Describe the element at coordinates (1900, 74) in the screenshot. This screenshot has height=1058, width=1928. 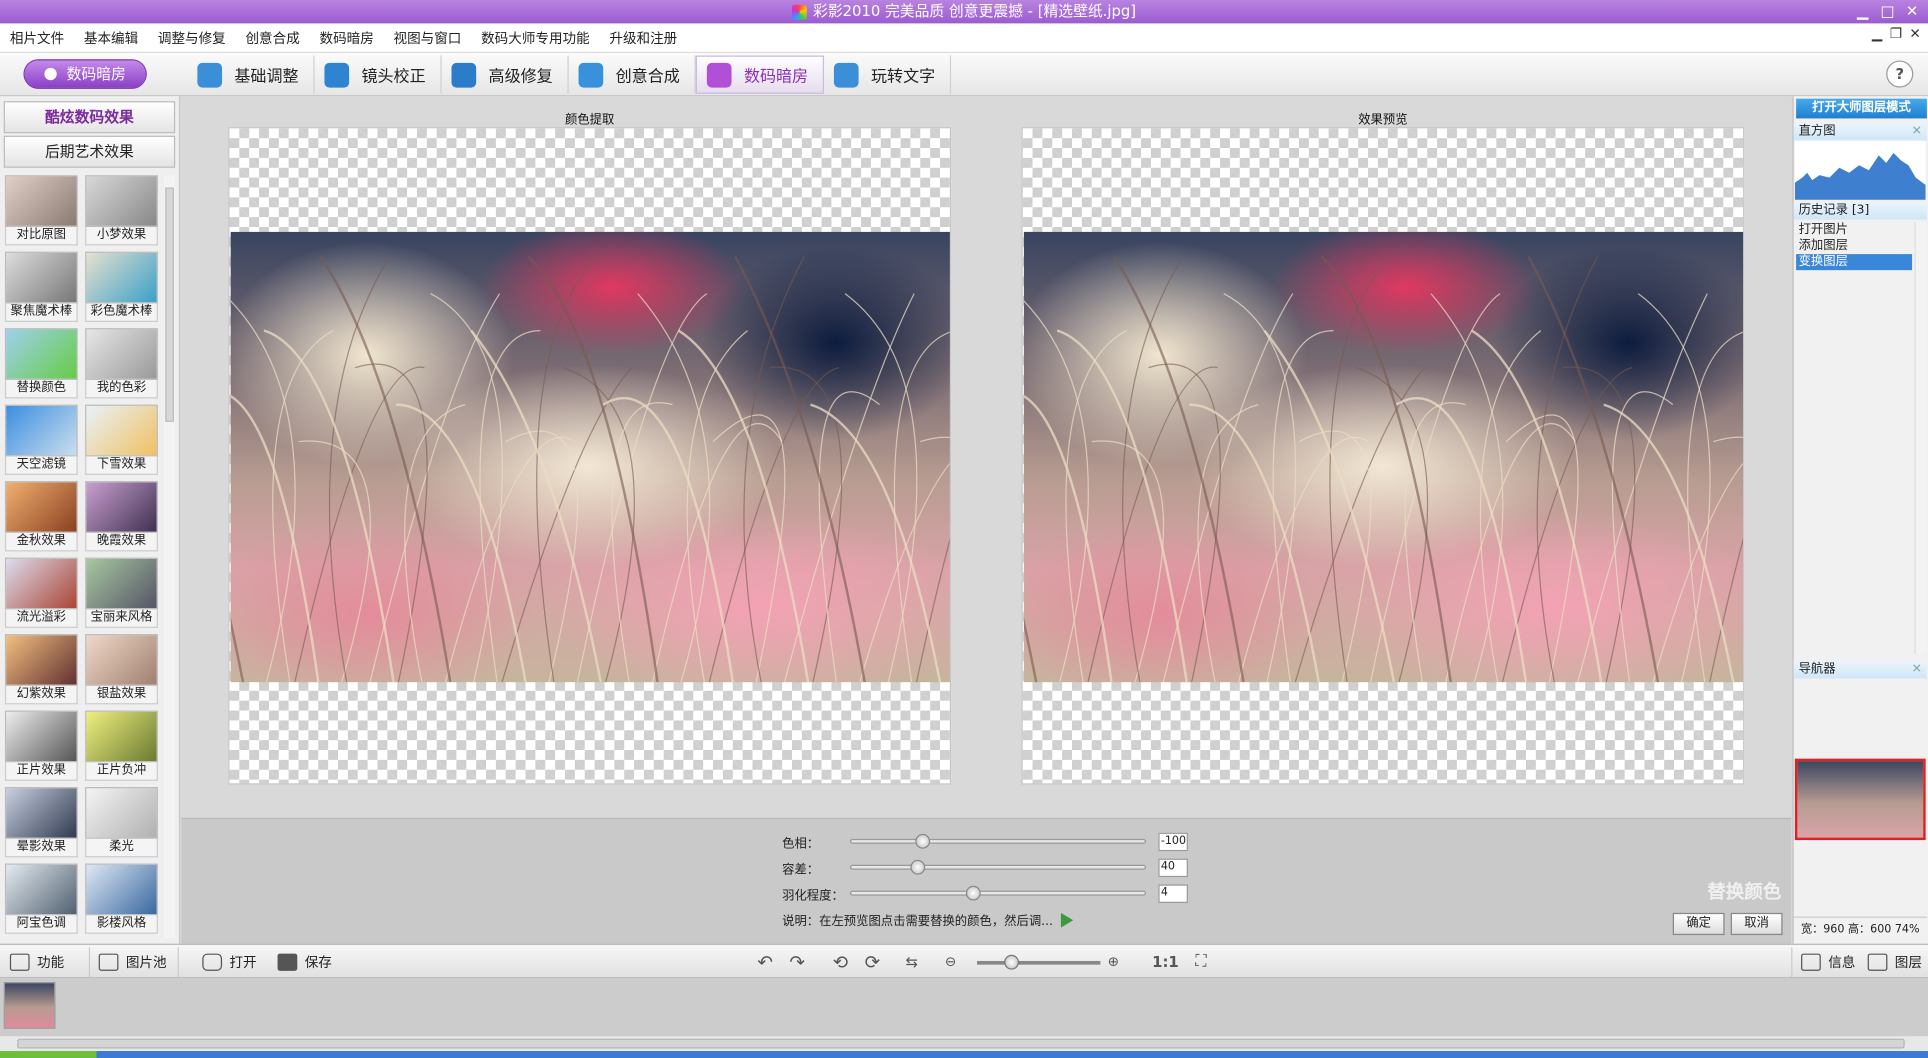
I see `help-icon: ?` at that location.